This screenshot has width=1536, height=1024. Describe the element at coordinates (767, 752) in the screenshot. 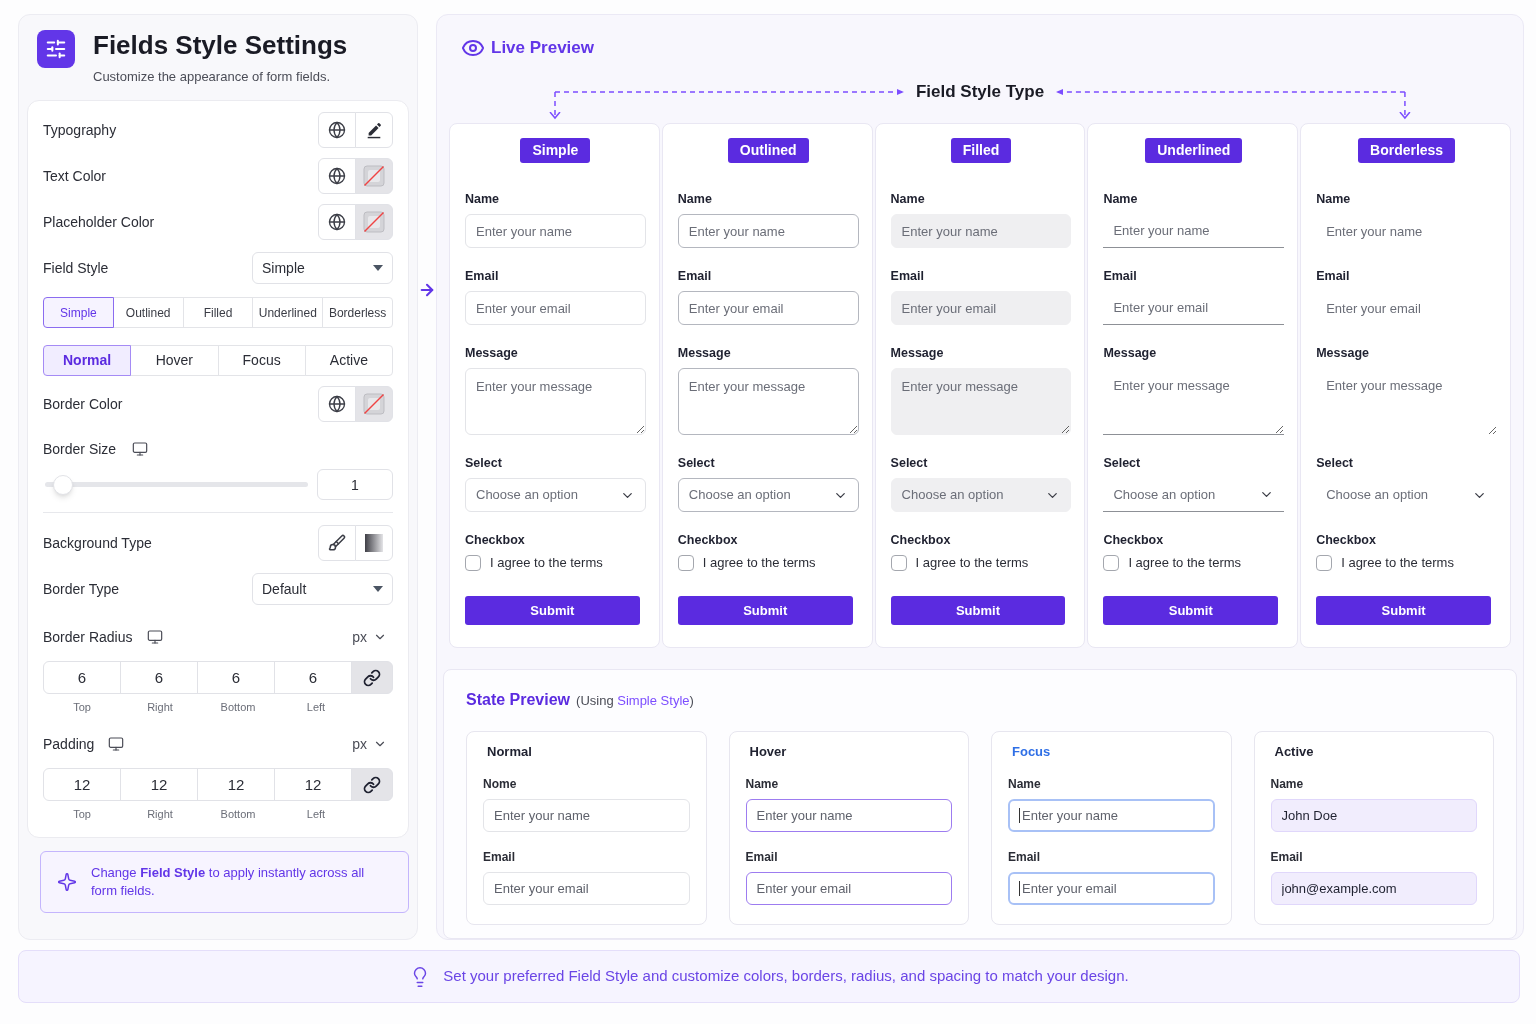

I see `state-title: Hover` at that location.